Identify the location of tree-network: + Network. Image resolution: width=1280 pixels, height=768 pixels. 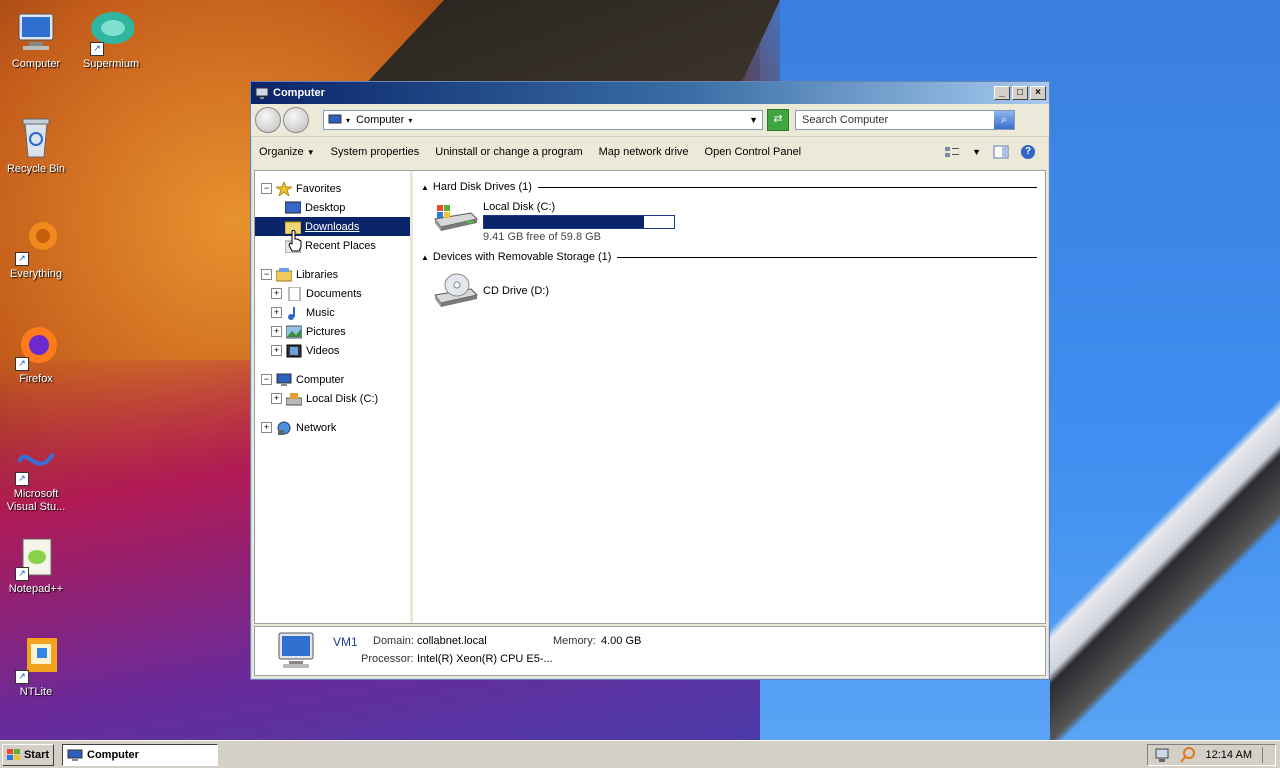
(332, 427).